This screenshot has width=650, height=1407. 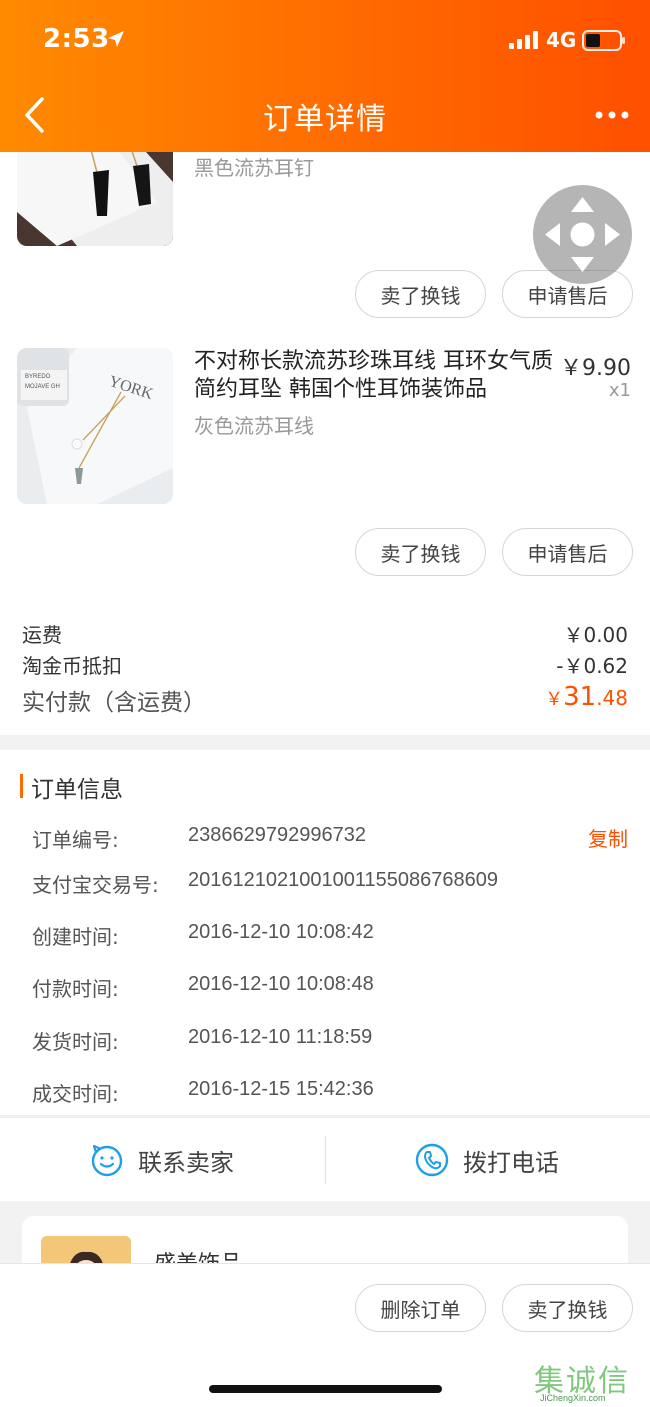 I want to click on paid-amount-label: 实付款（含运费）, so click(x=114, y=703).